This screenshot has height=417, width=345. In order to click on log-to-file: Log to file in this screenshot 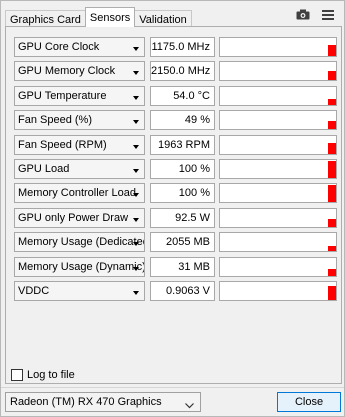, I will do `click(43, 375)`.